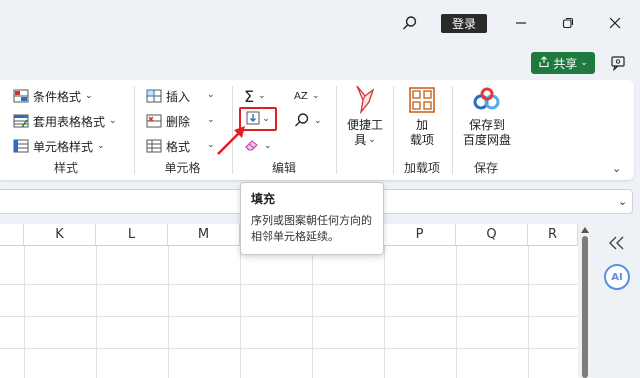 The height and width of the screenshot is (378, 640). I want to click on insert-button: 插入, so click(168, 96).